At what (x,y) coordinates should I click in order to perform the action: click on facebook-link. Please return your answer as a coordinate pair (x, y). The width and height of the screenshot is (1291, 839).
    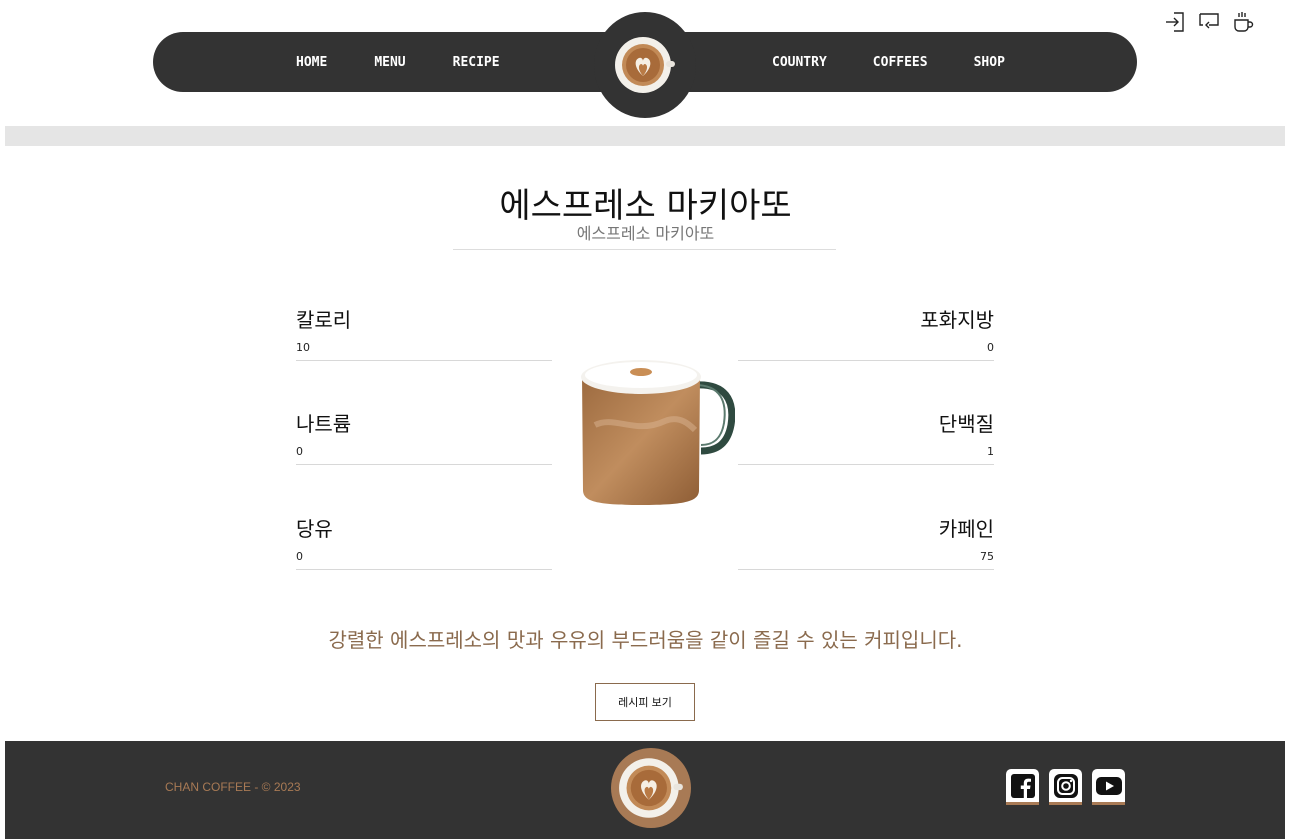
    Looking at the image, I should click on (1022, 787).